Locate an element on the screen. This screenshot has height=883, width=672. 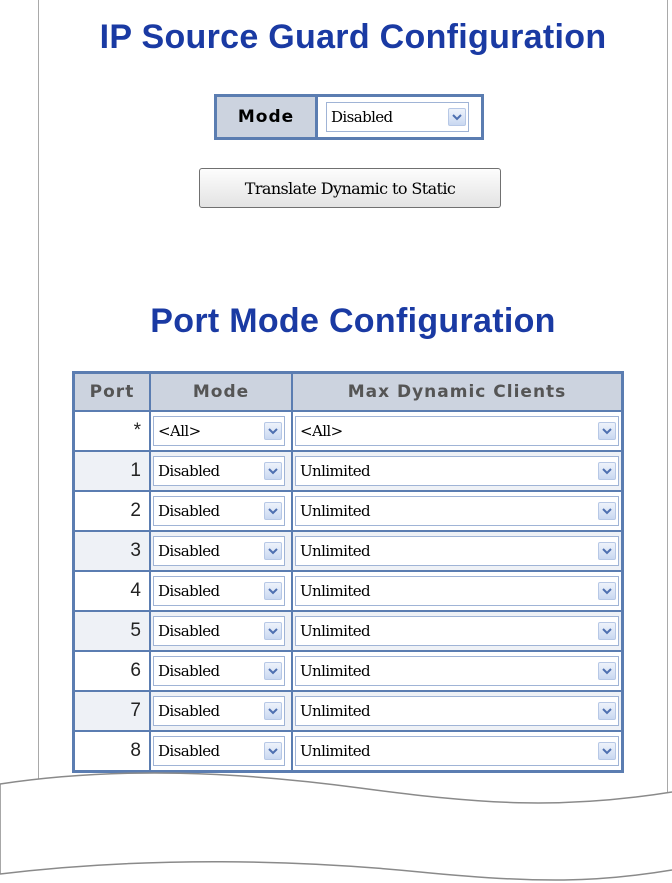
max-dynamic-clients-value: <All> is located at coordinates (321, 431).